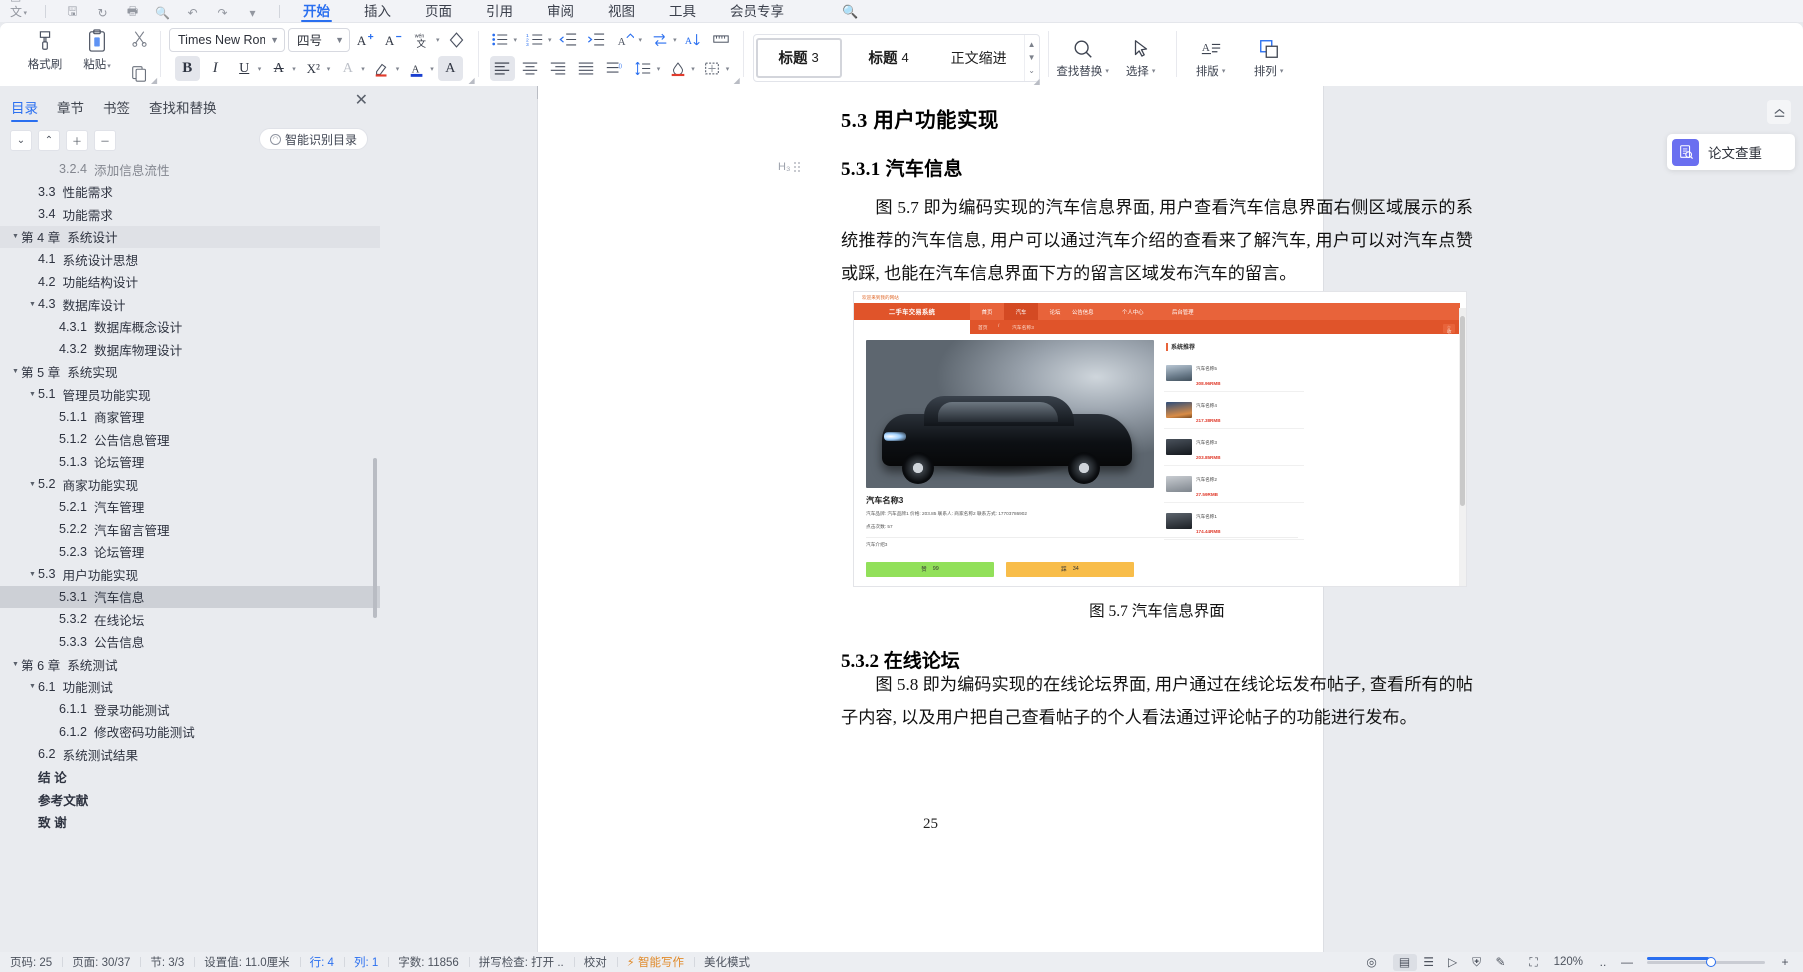  What do you see at coordinates (472, 81) in the screenshot?
I see `font-dialog-launcher: ◢` at bounding box center [472, 81].